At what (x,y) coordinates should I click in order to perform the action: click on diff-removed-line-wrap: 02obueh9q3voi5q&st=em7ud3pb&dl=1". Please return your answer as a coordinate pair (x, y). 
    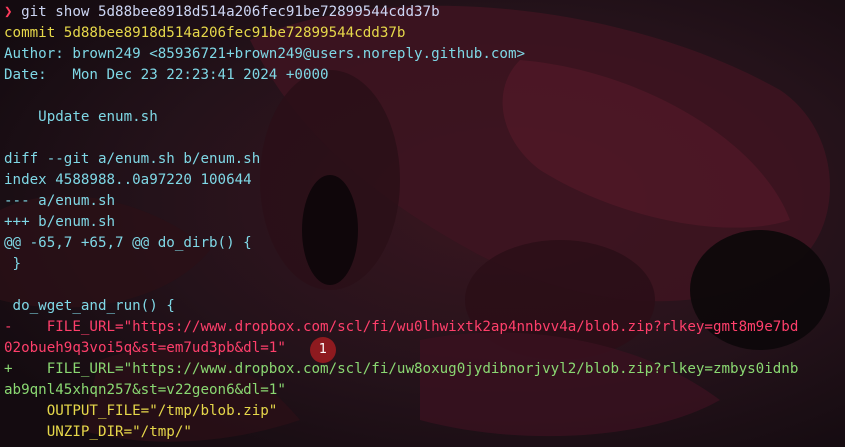
    Looking at the image, I should click on (145, 348).